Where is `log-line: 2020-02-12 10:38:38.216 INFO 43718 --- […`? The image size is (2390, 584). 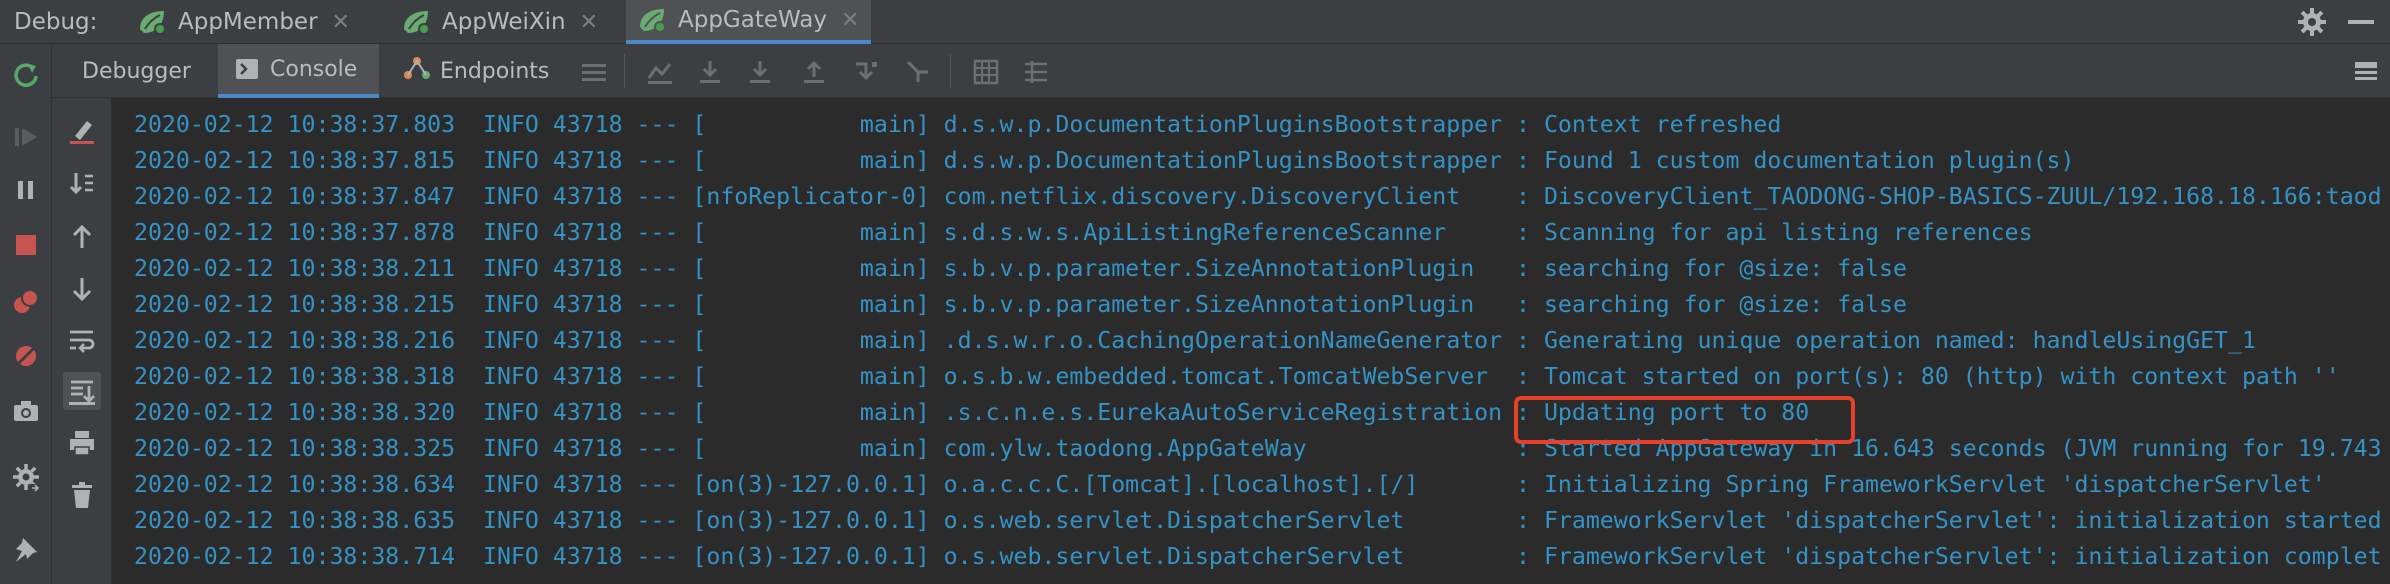 log-line: 2020-02-12 10:38:38.216 INFO 43718 --- [… is located at coordinates (1195, 340).